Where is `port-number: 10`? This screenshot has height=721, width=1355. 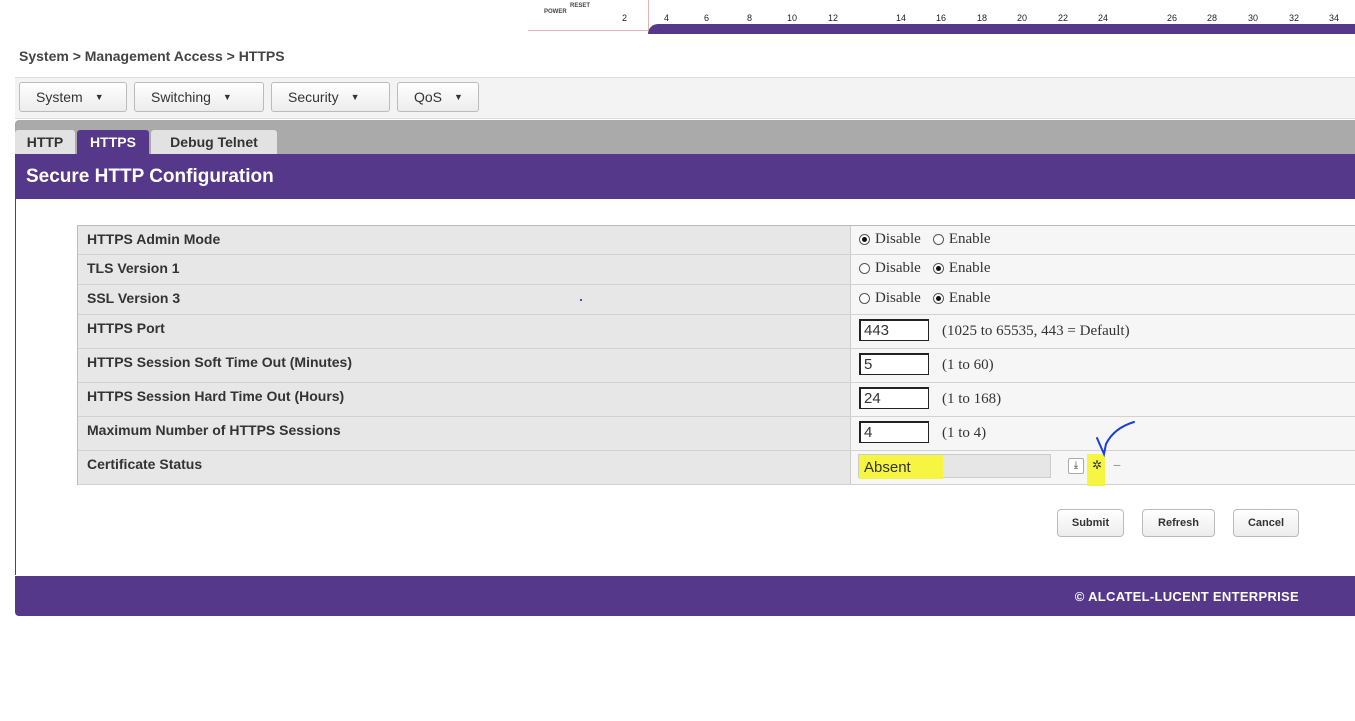
port-number: 10 is located at coordinates (792, 18).